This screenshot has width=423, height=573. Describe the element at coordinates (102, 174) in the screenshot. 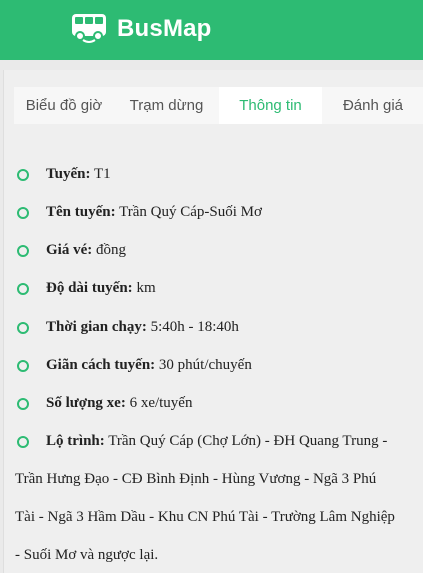

I see `route-value: T1` at that location.